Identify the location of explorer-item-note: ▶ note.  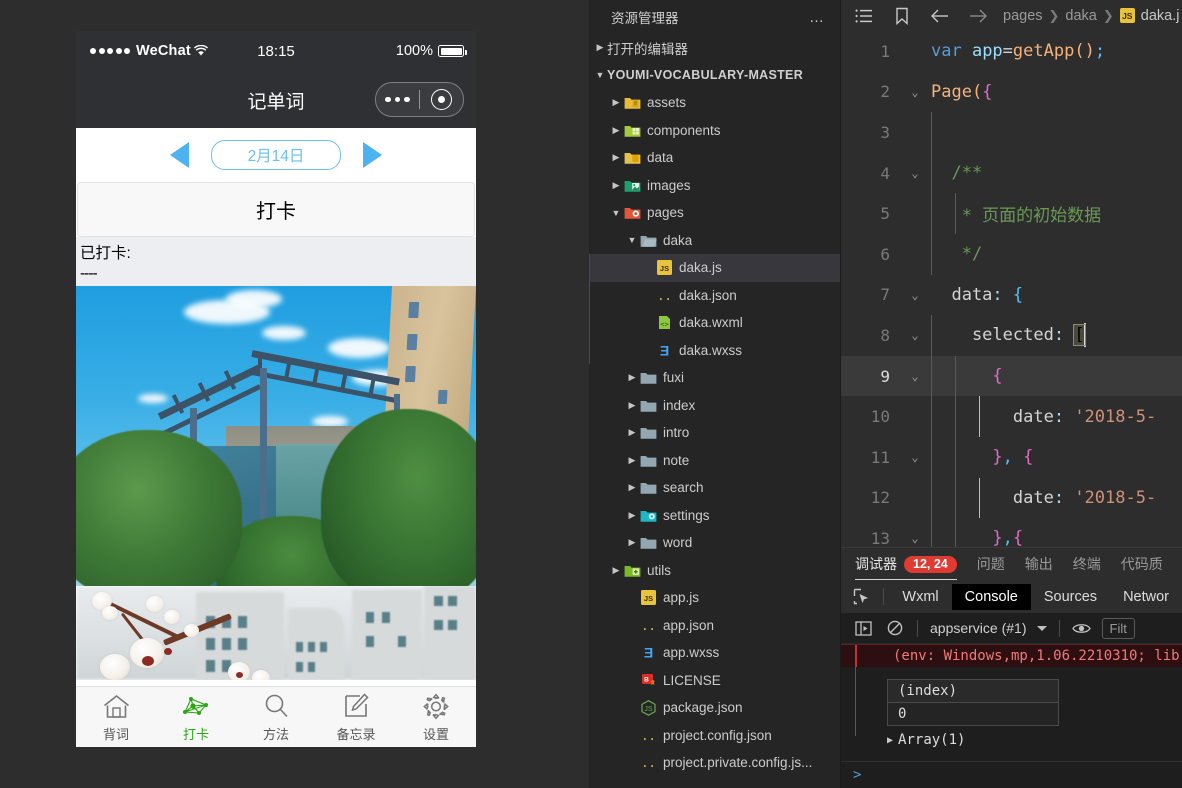
(714, 461).